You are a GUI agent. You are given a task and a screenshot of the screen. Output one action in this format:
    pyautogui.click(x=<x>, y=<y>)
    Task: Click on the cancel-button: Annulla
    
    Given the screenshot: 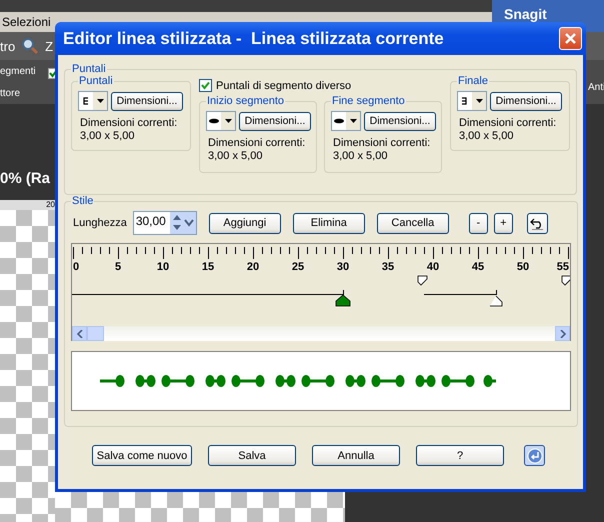 What is the action you would take?
    pyautogui.click(x=356, y=455)
    